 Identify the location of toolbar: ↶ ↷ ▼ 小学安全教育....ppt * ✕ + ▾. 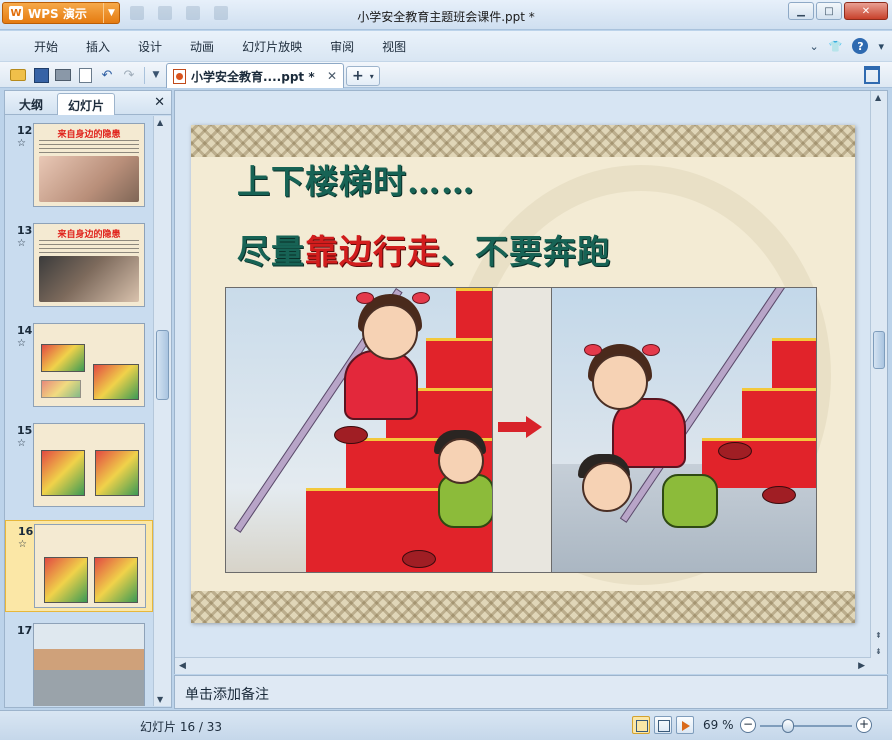
(446, 74).